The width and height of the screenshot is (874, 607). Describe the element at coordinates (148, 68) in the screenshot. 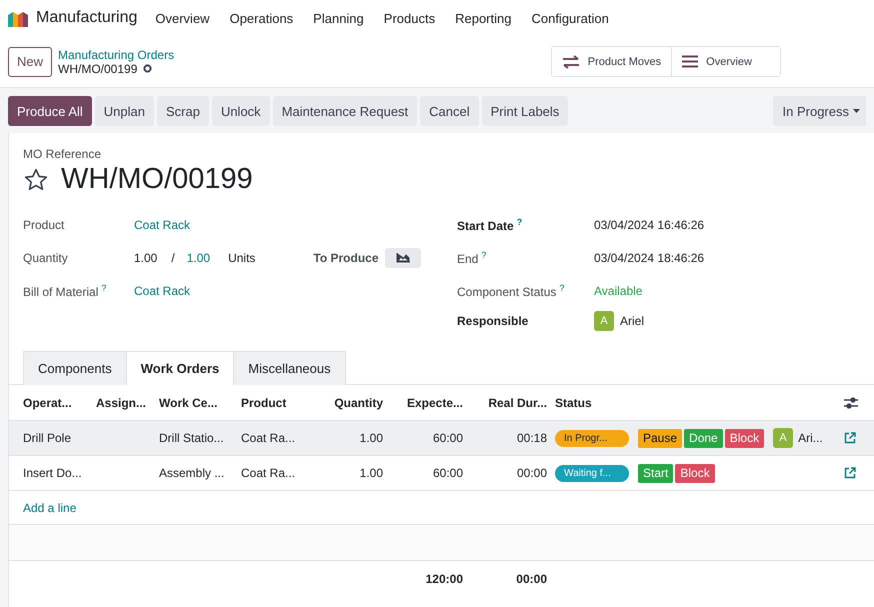

I see `settings-icon` at that location.